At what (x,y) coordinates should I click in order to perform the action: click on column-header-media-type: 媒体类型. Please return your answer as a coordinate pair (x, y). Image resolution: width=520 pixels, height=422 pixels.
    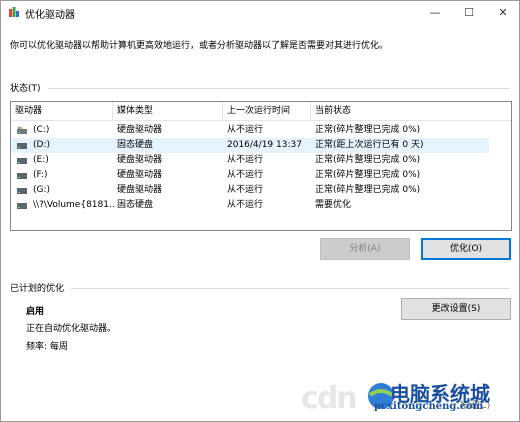
    Looking at the image, I should click on (168, 111).